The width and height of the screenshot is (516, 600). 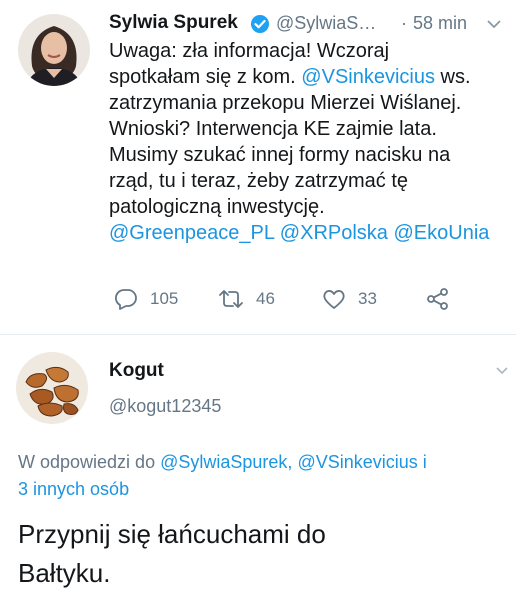 What do you see at coordinates (280, 155) in the screenshot?
I see `tweet-line-5: Musimy szukać innej formy nacisku na` at bounding box center [280, 155].